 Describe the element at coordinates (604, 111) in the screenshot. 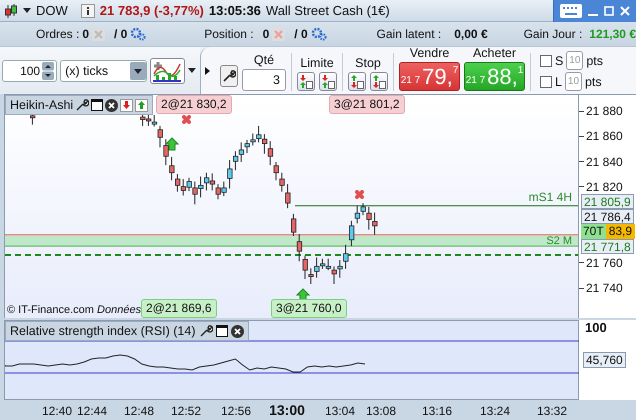

I see `price-tick: 21 880` at that location.